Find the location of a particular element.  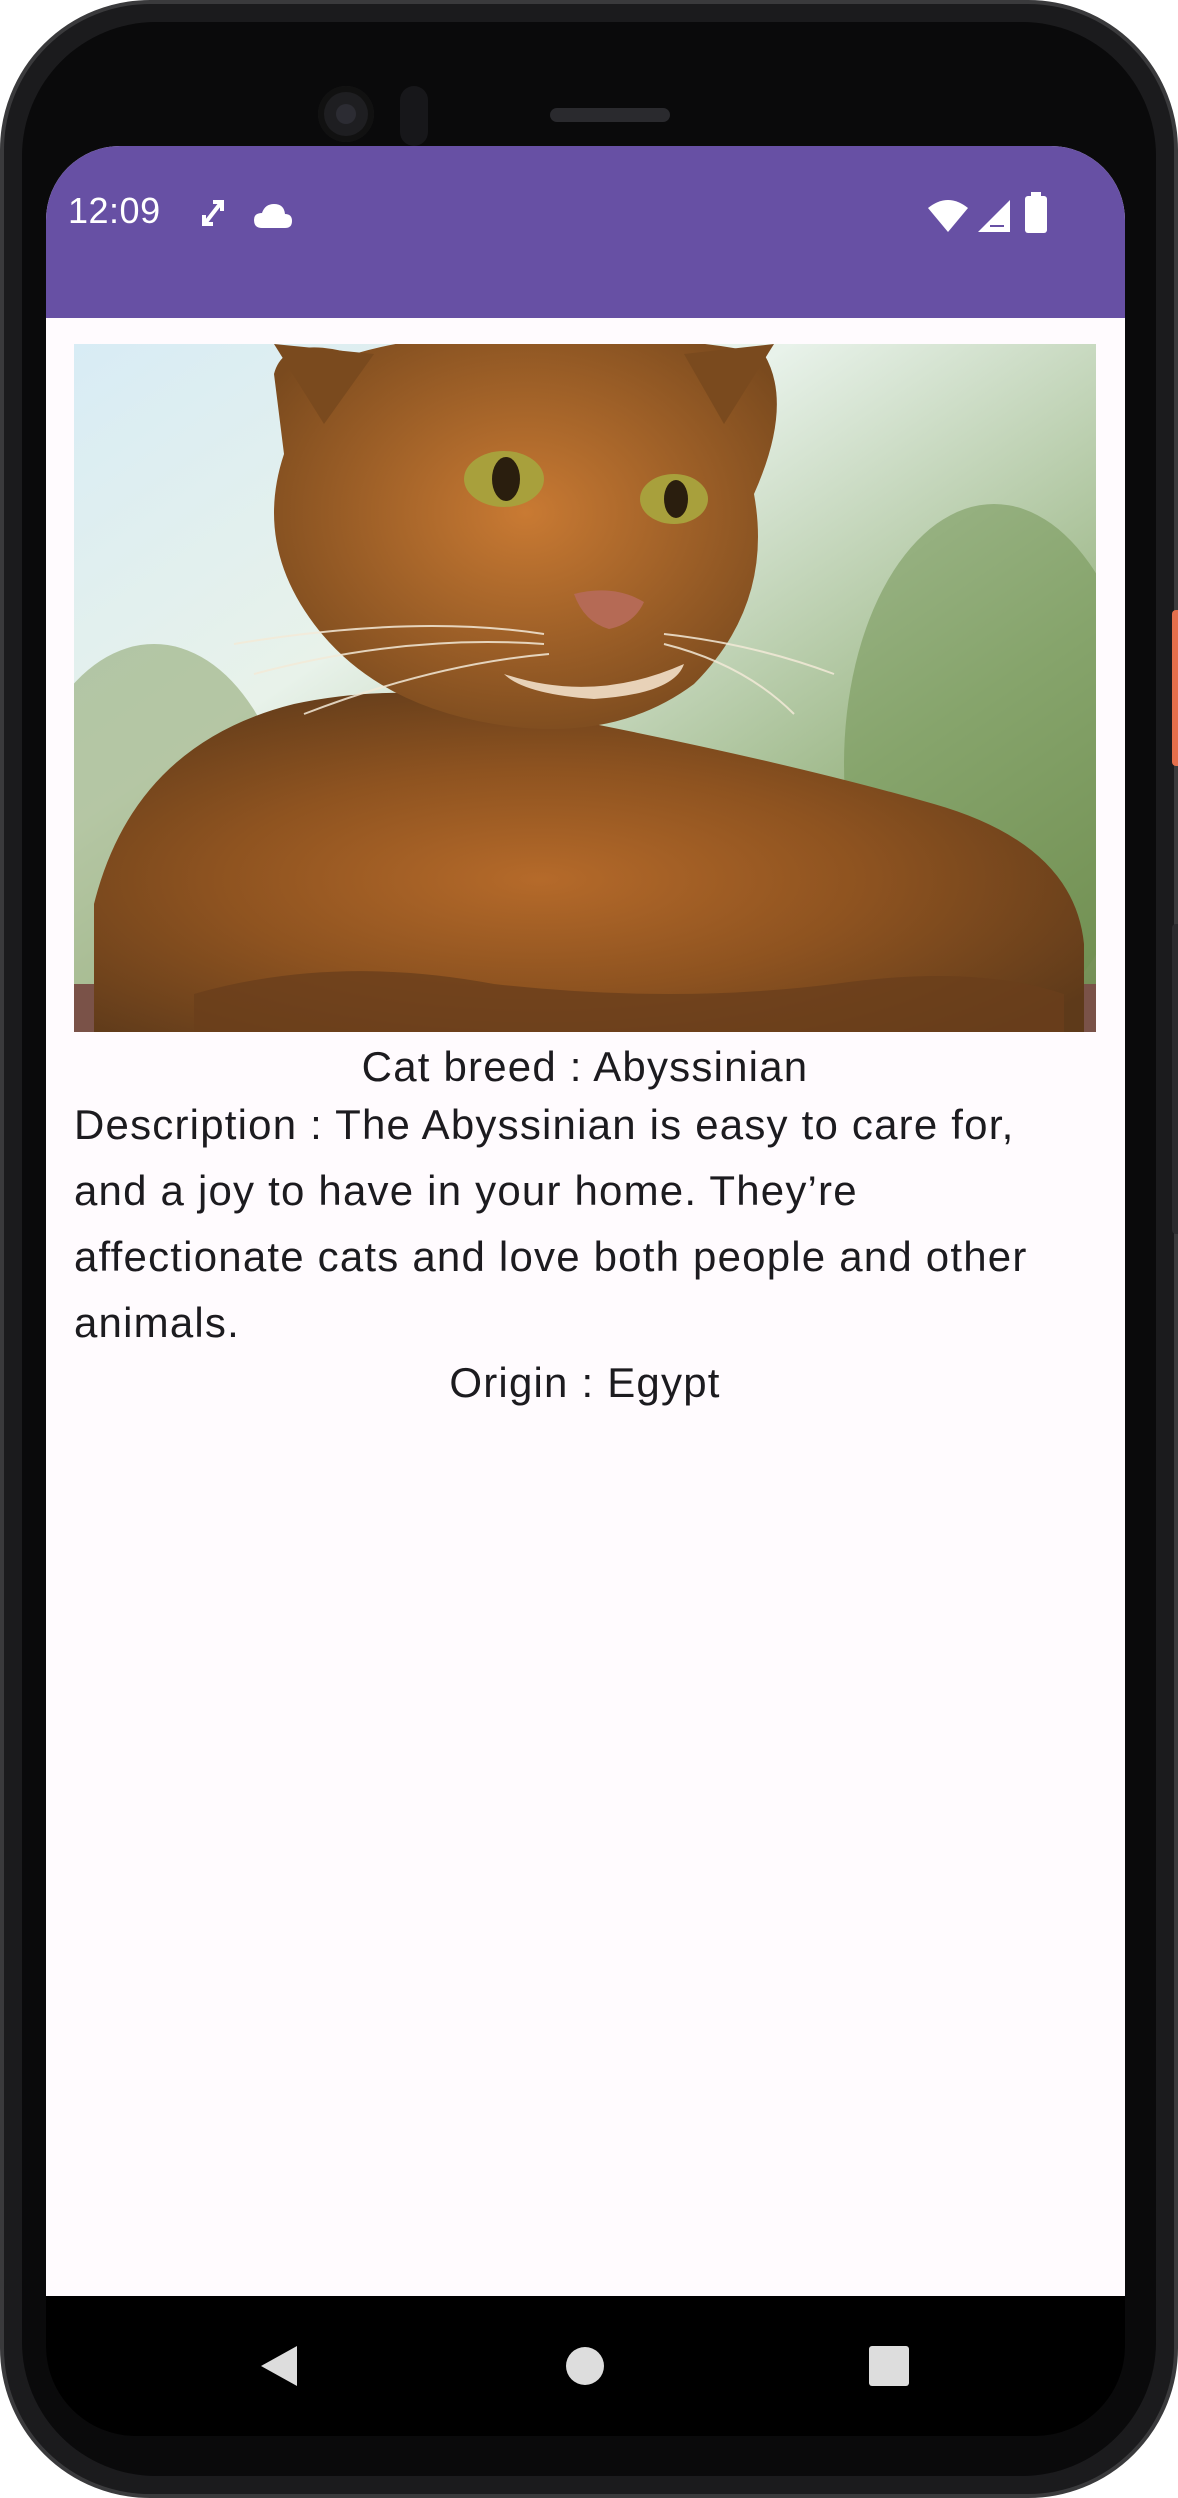

volume-button is located at coordinates (1175, 1079).